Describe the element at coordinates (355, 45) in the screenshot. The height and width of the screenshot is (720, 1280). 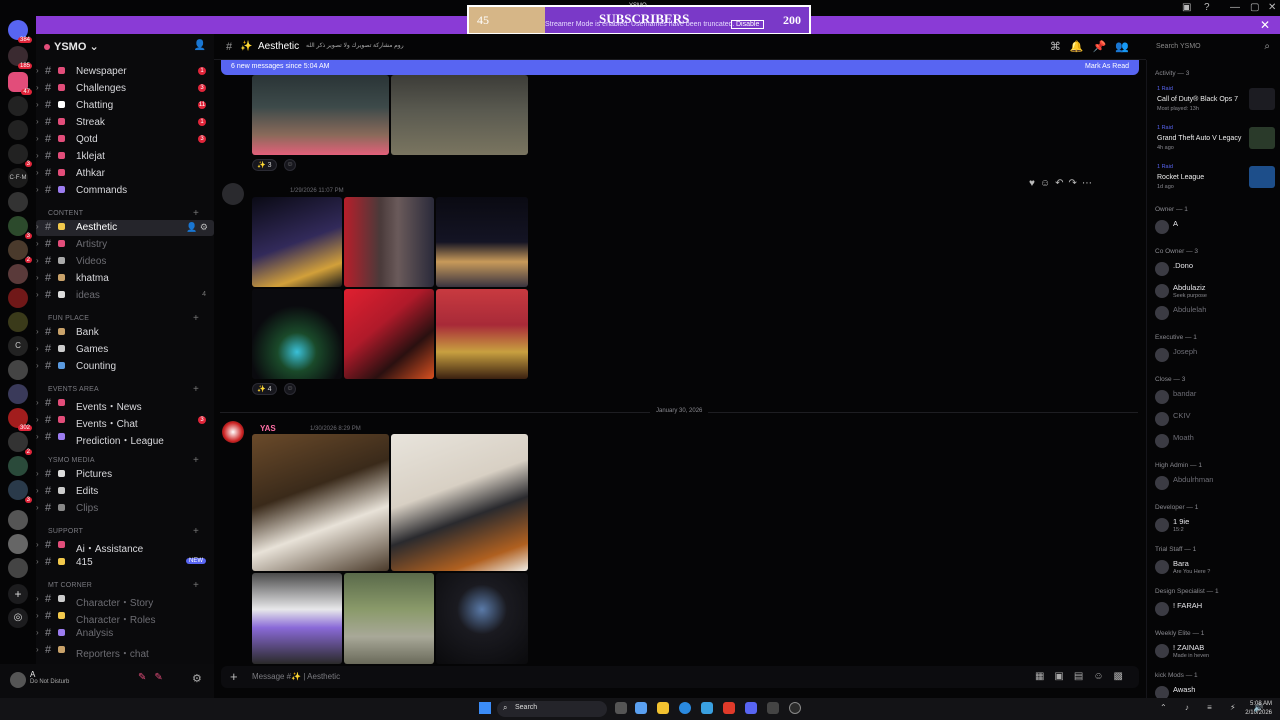
I see `channel-topic: روم مشاركة تصويرك ولا تصوير ذكر الله` at that location.